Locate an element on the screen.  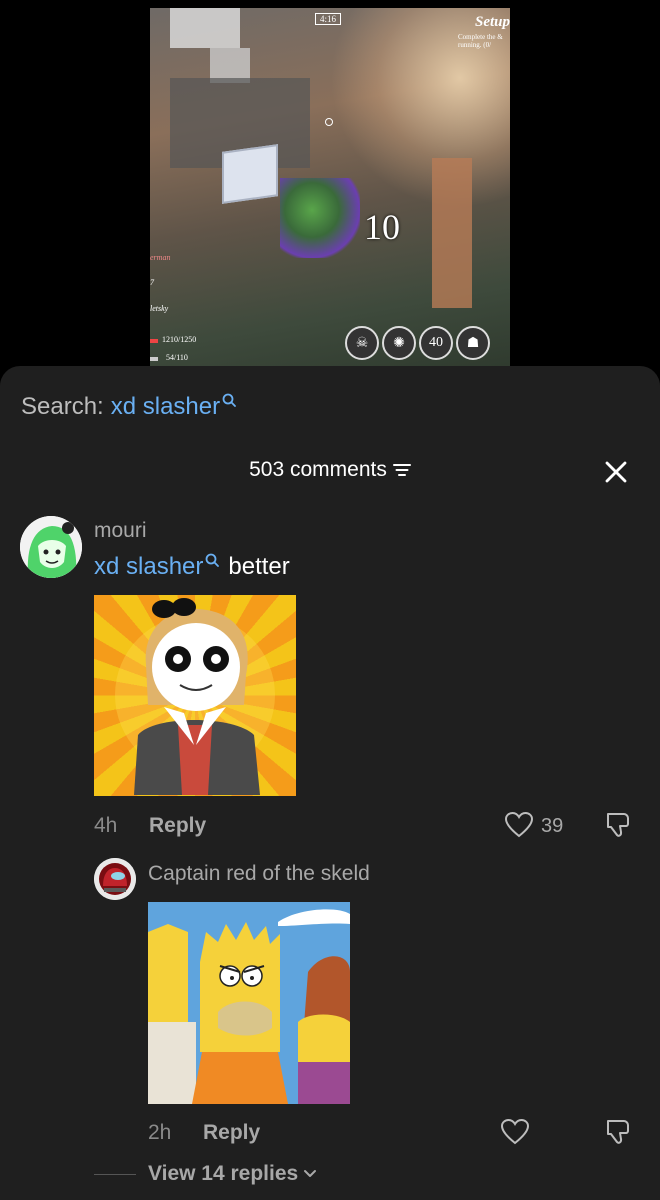
damage-number: 10 is located at coordinates (382, 227).